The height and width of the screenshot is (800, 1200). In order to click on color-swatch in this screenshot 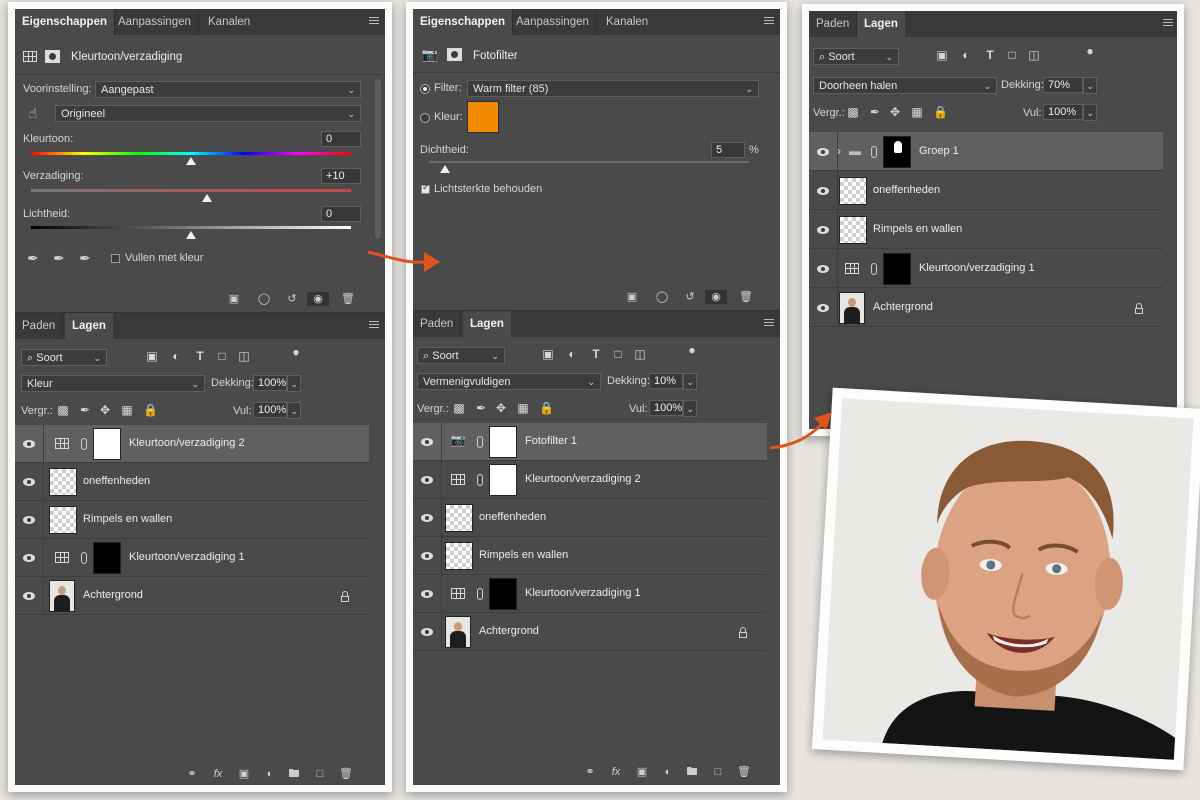, I will do `click(483, 117)`.